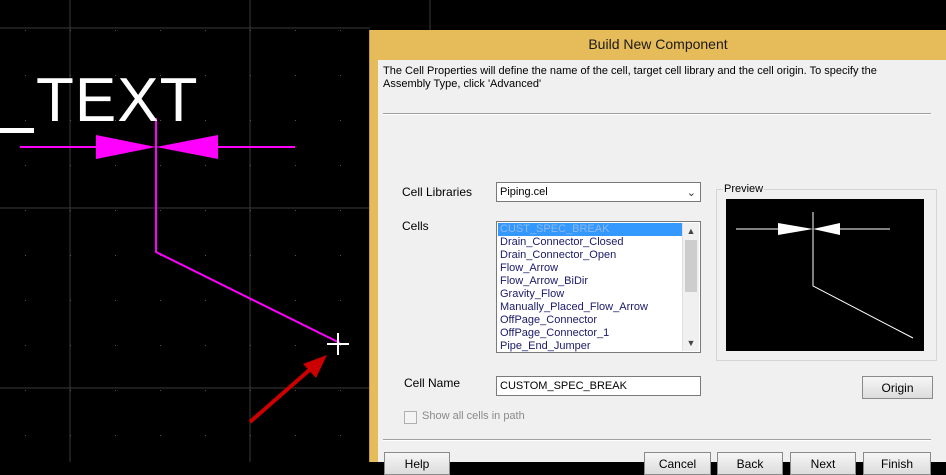 This screenshot has width=946, height=475. I want to click on preview-canvas, so click(825, 275).